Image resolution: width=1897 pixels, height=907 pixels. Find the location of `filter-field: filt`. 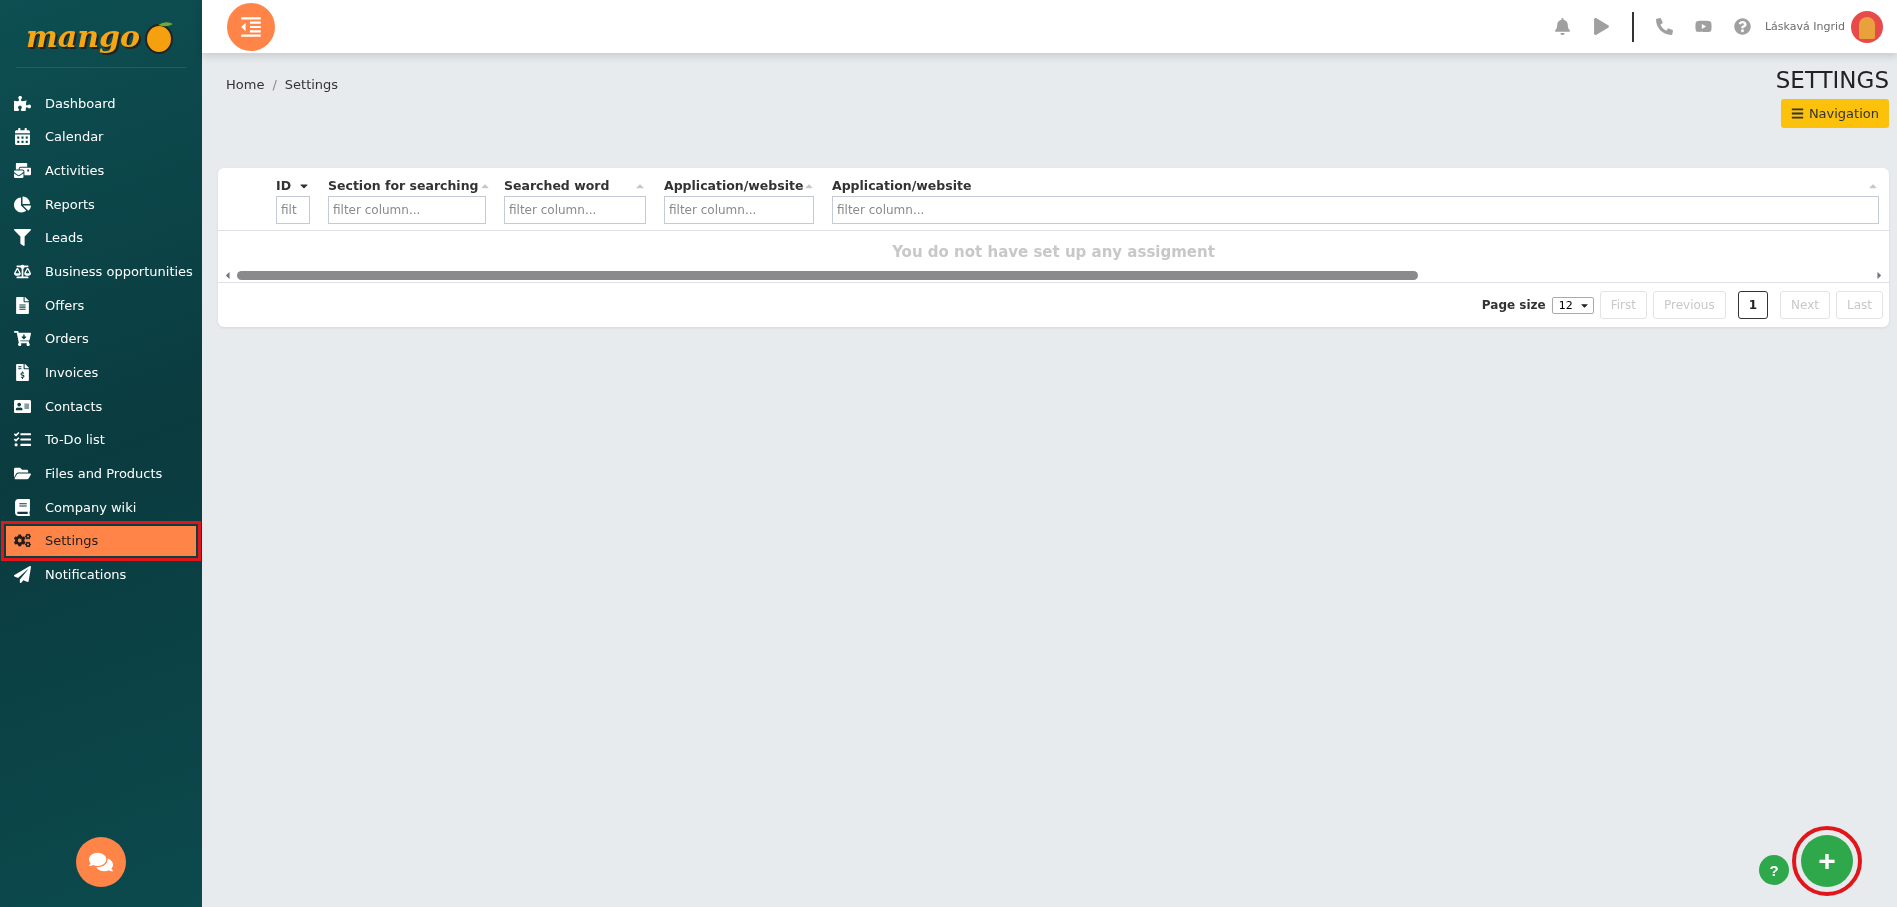

filter-field: filt is located at coordinates (293, 210).